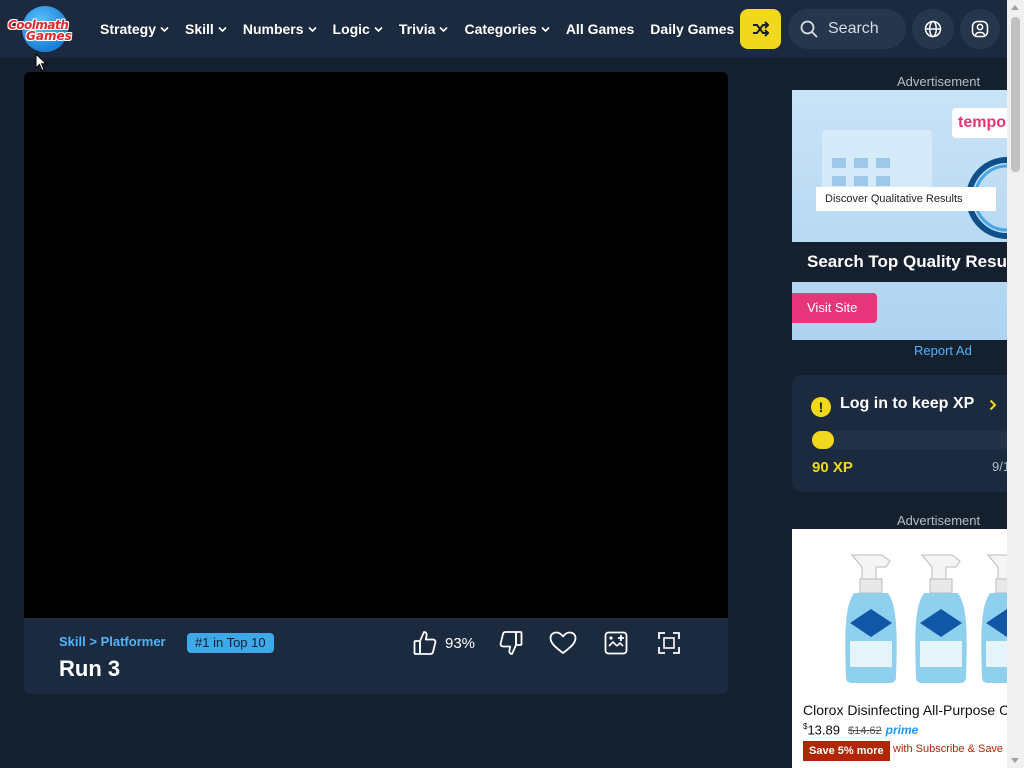 The image size is (1024, 768). I want to click on prime-badge: prime, so click(902, 730).